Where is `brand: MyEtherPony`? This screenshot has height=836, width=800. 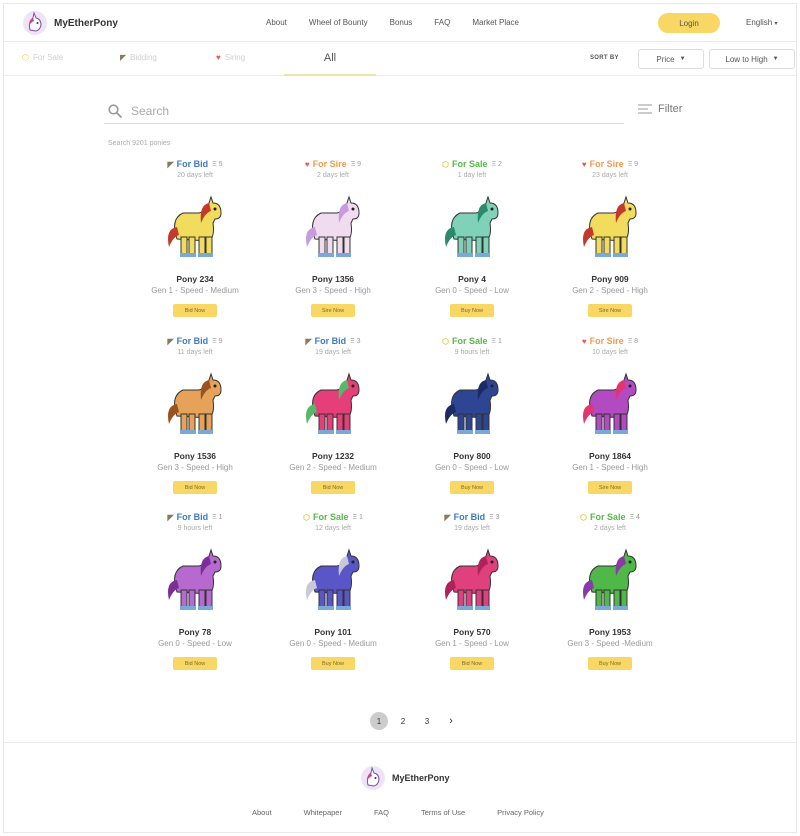 brand: MyEtherPony is located at coordinates (70, 23).